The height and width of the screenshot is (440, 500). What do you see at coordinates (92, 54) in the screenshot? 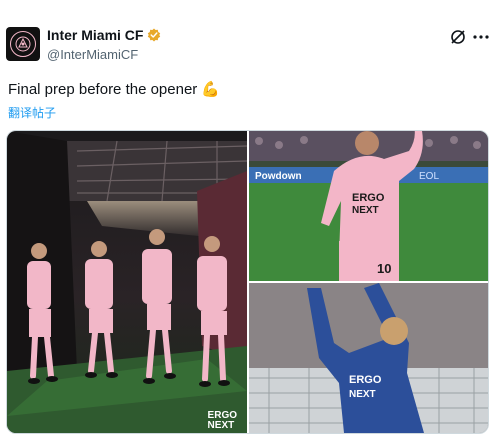
I see `account-handle: @InterMiamiCF` at bounding box center [92, 54].